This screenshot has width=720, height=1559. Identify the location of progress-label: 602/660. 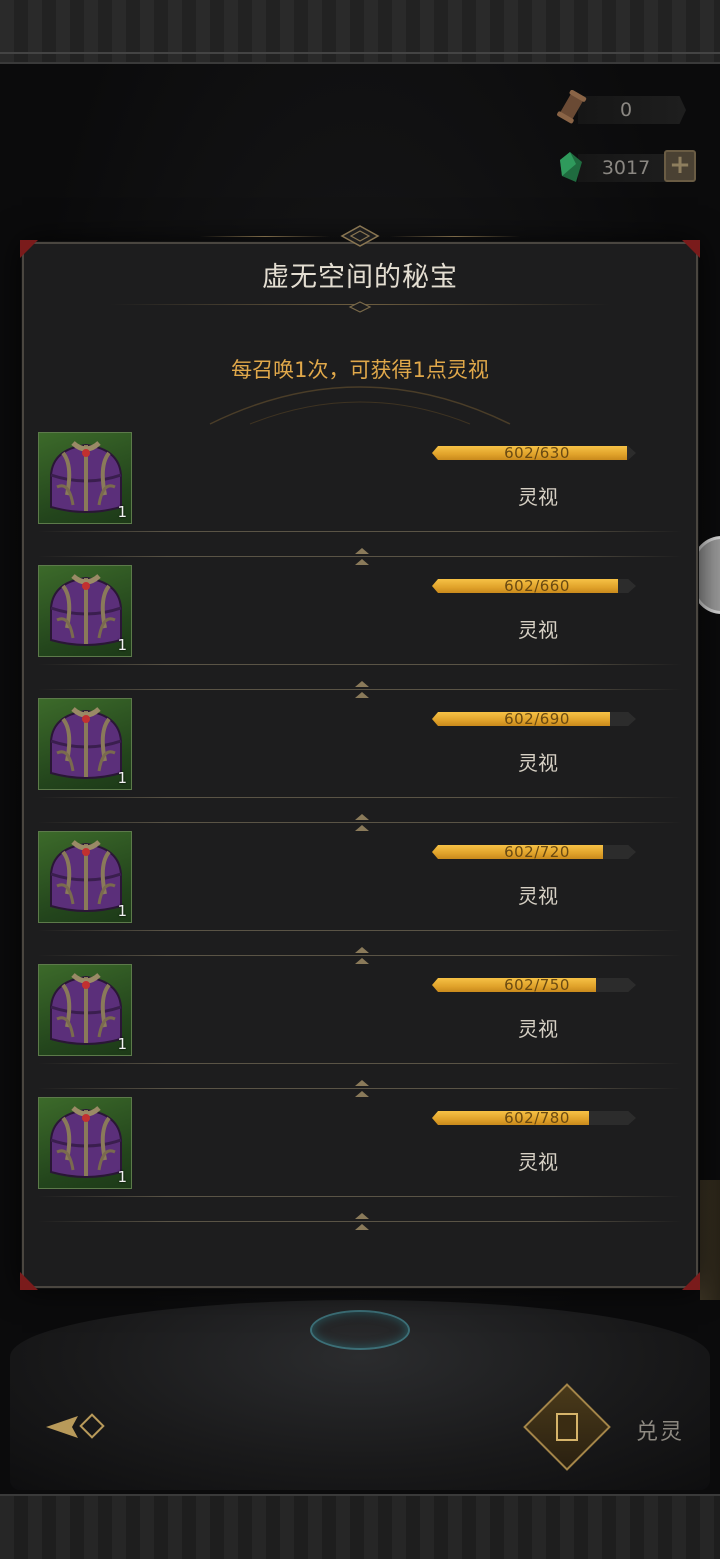
(537, 586).